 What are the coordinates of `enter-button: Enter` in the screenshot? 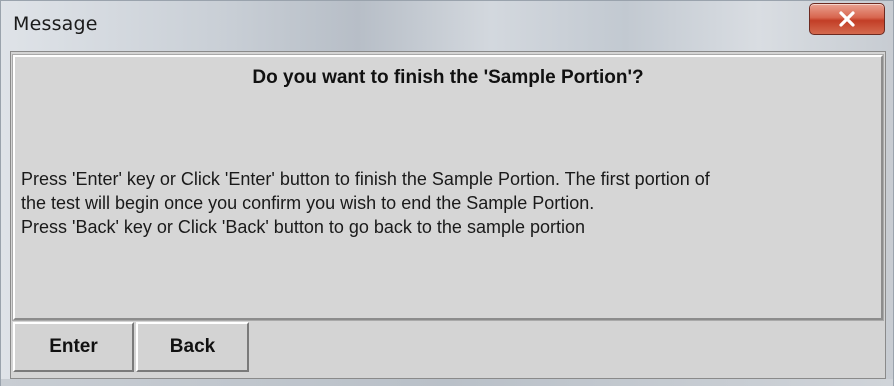 It's located at (73, 347).